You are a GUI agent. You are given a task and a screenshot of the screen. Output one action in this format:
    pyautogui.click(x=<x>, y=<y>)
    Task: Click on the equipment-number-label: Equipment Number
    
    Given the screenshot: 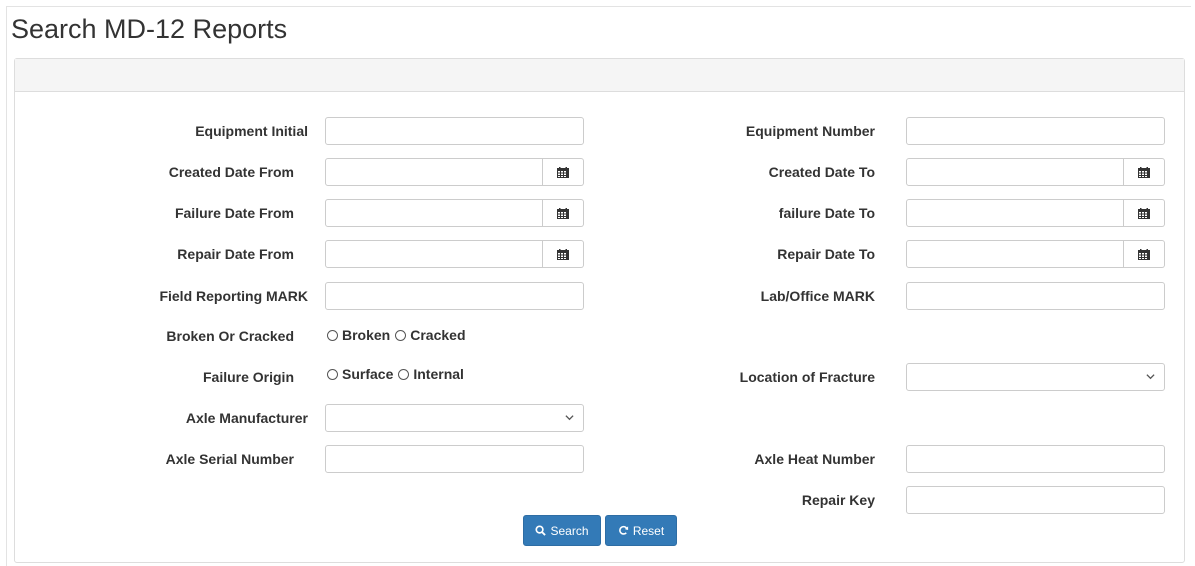 What is the action you would take?
    pyautogui.click(x=810, y=131)
    